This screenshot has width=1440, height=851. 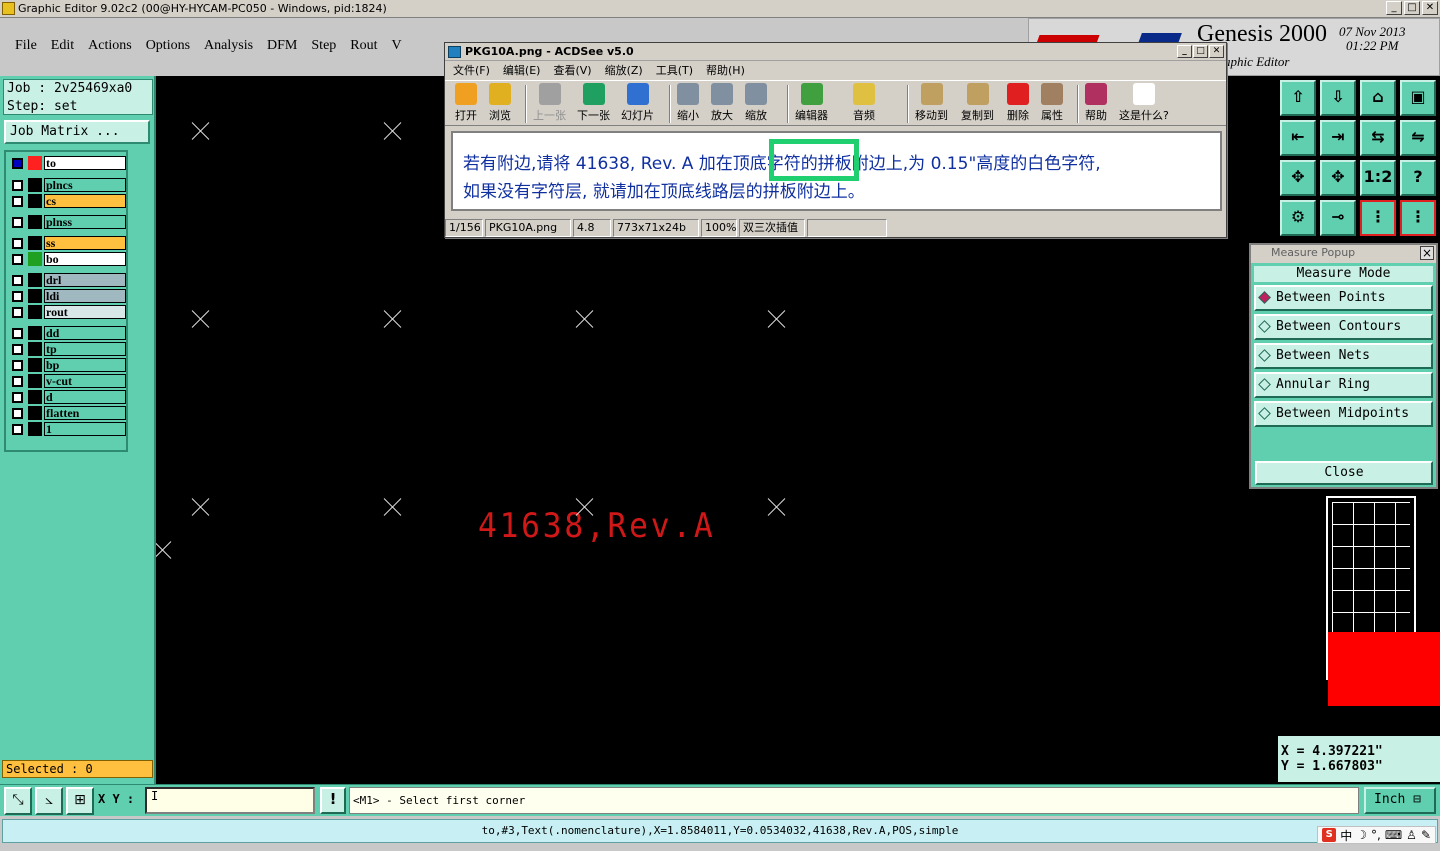 What do you see at coordinates (282, 46) in the screenshot?
I see `menu-dfm: DFM` at bounding box center [282, 46].